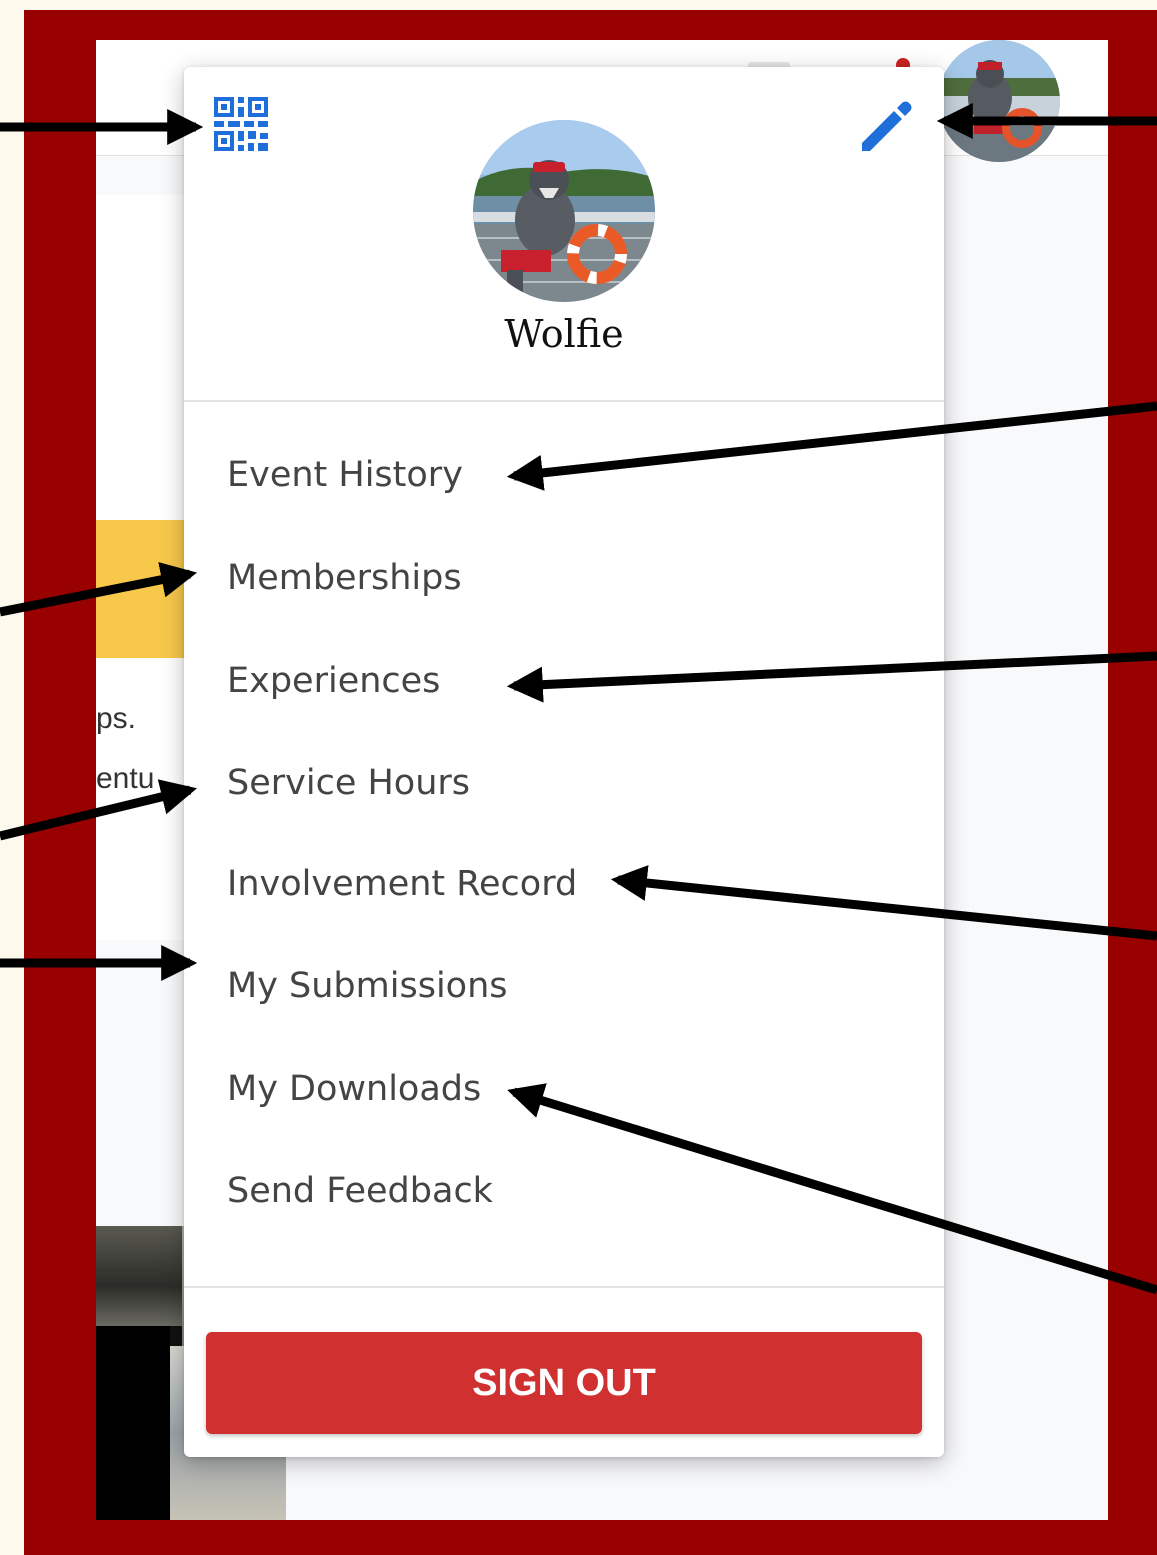  Describe the element at coordinates (354, 1089) in the screenshot. I see `menu-item-my-downloads: My Downloads` at that location.